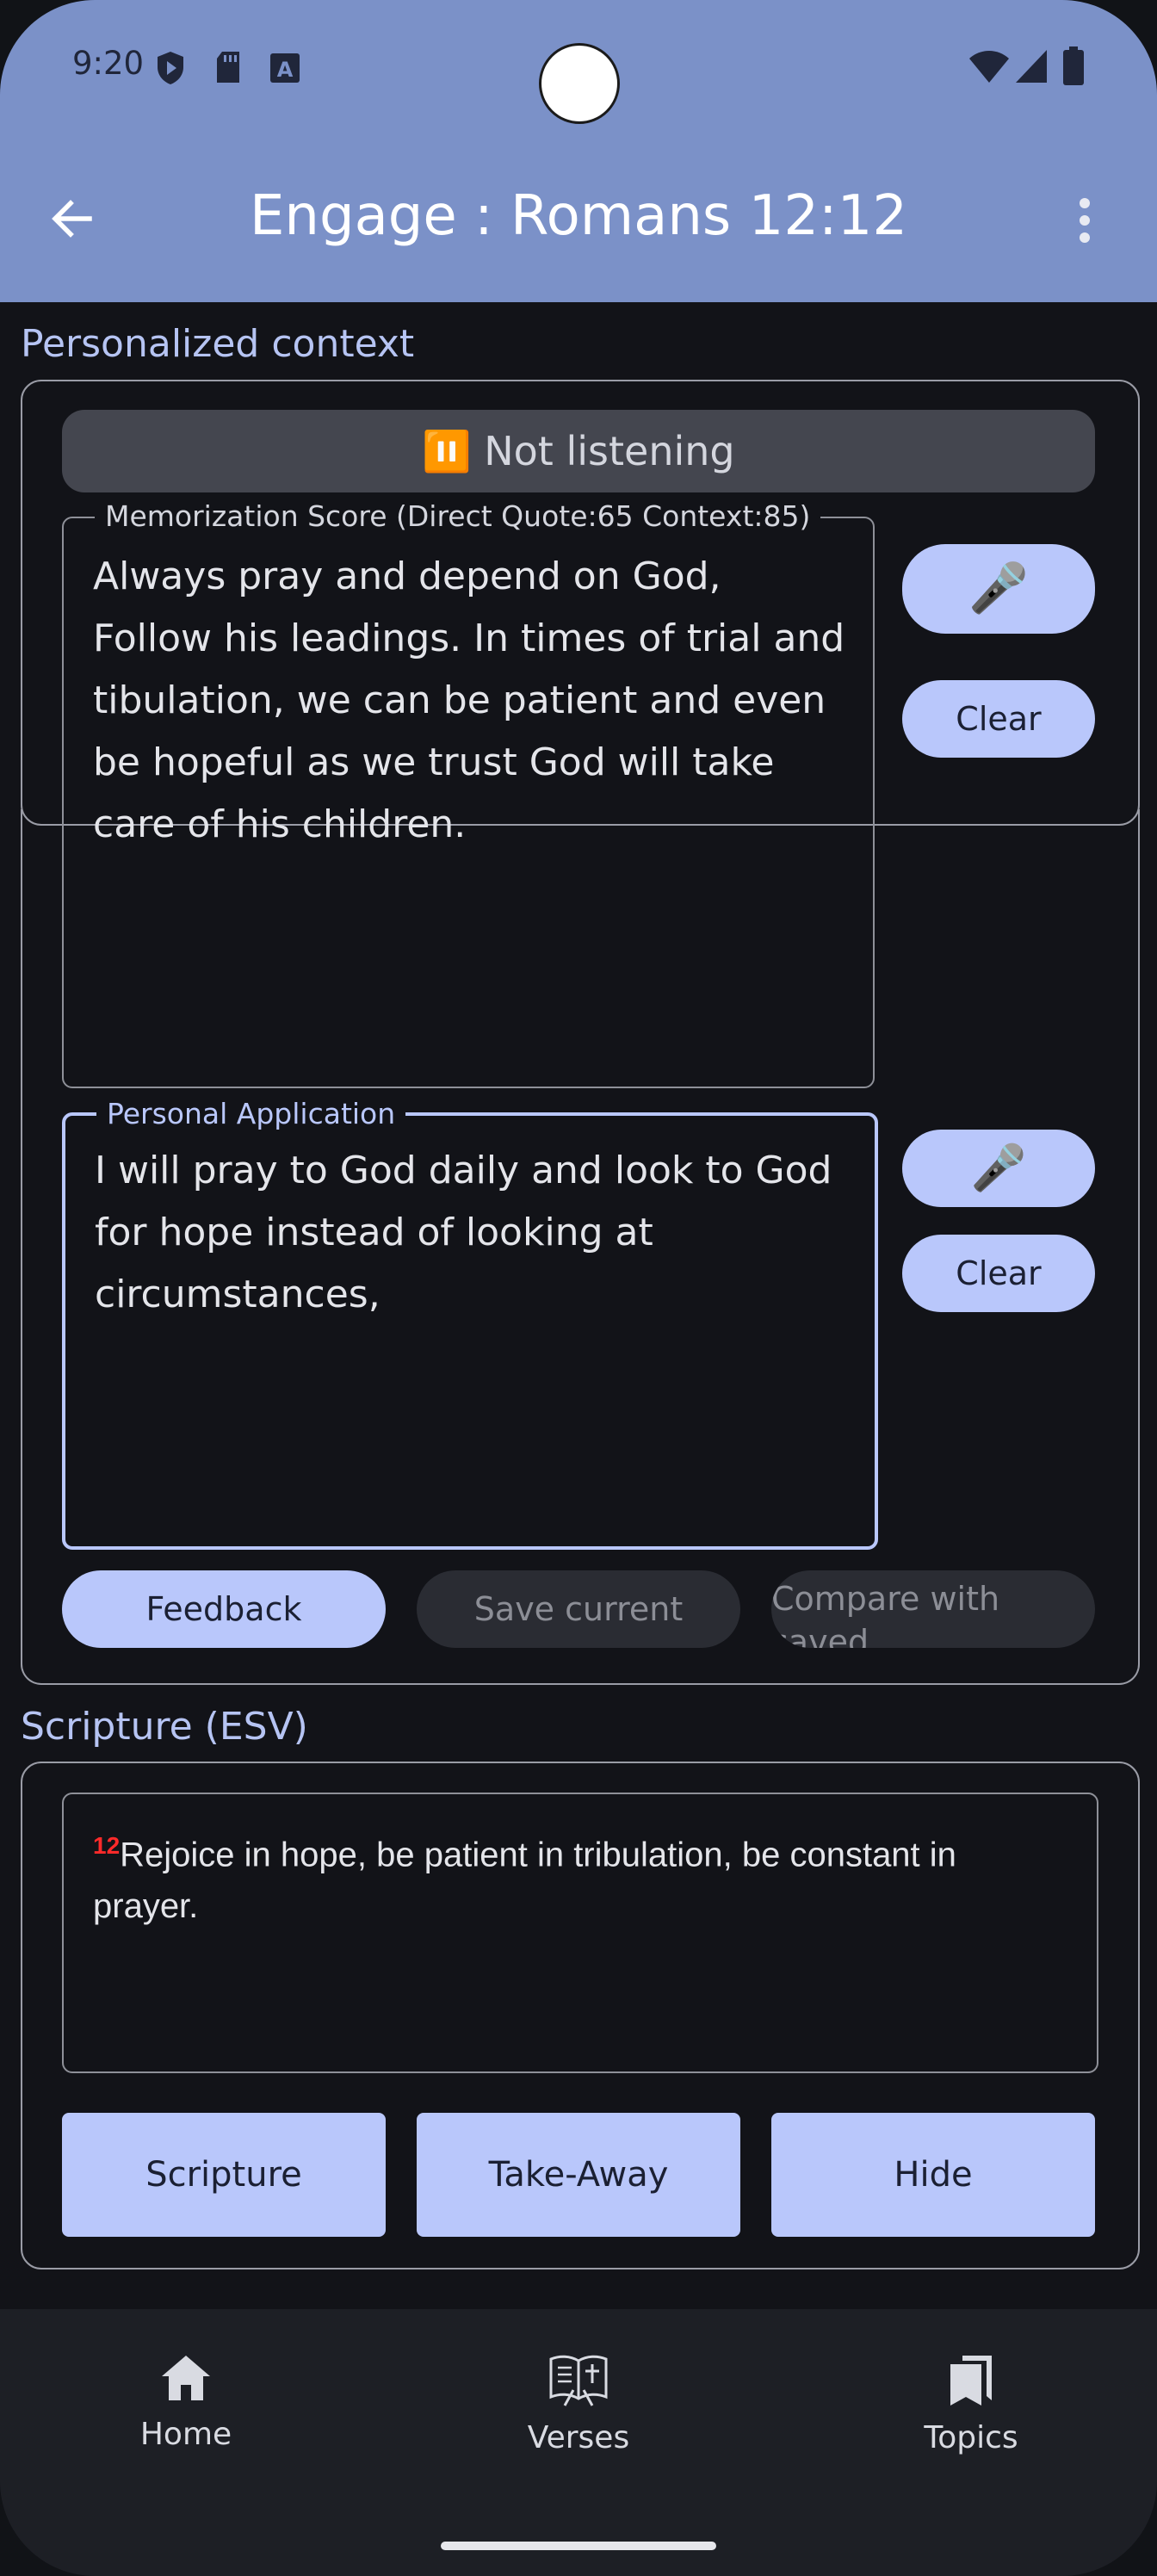  I want to click on nav-home: Home, so click(186, 2402).